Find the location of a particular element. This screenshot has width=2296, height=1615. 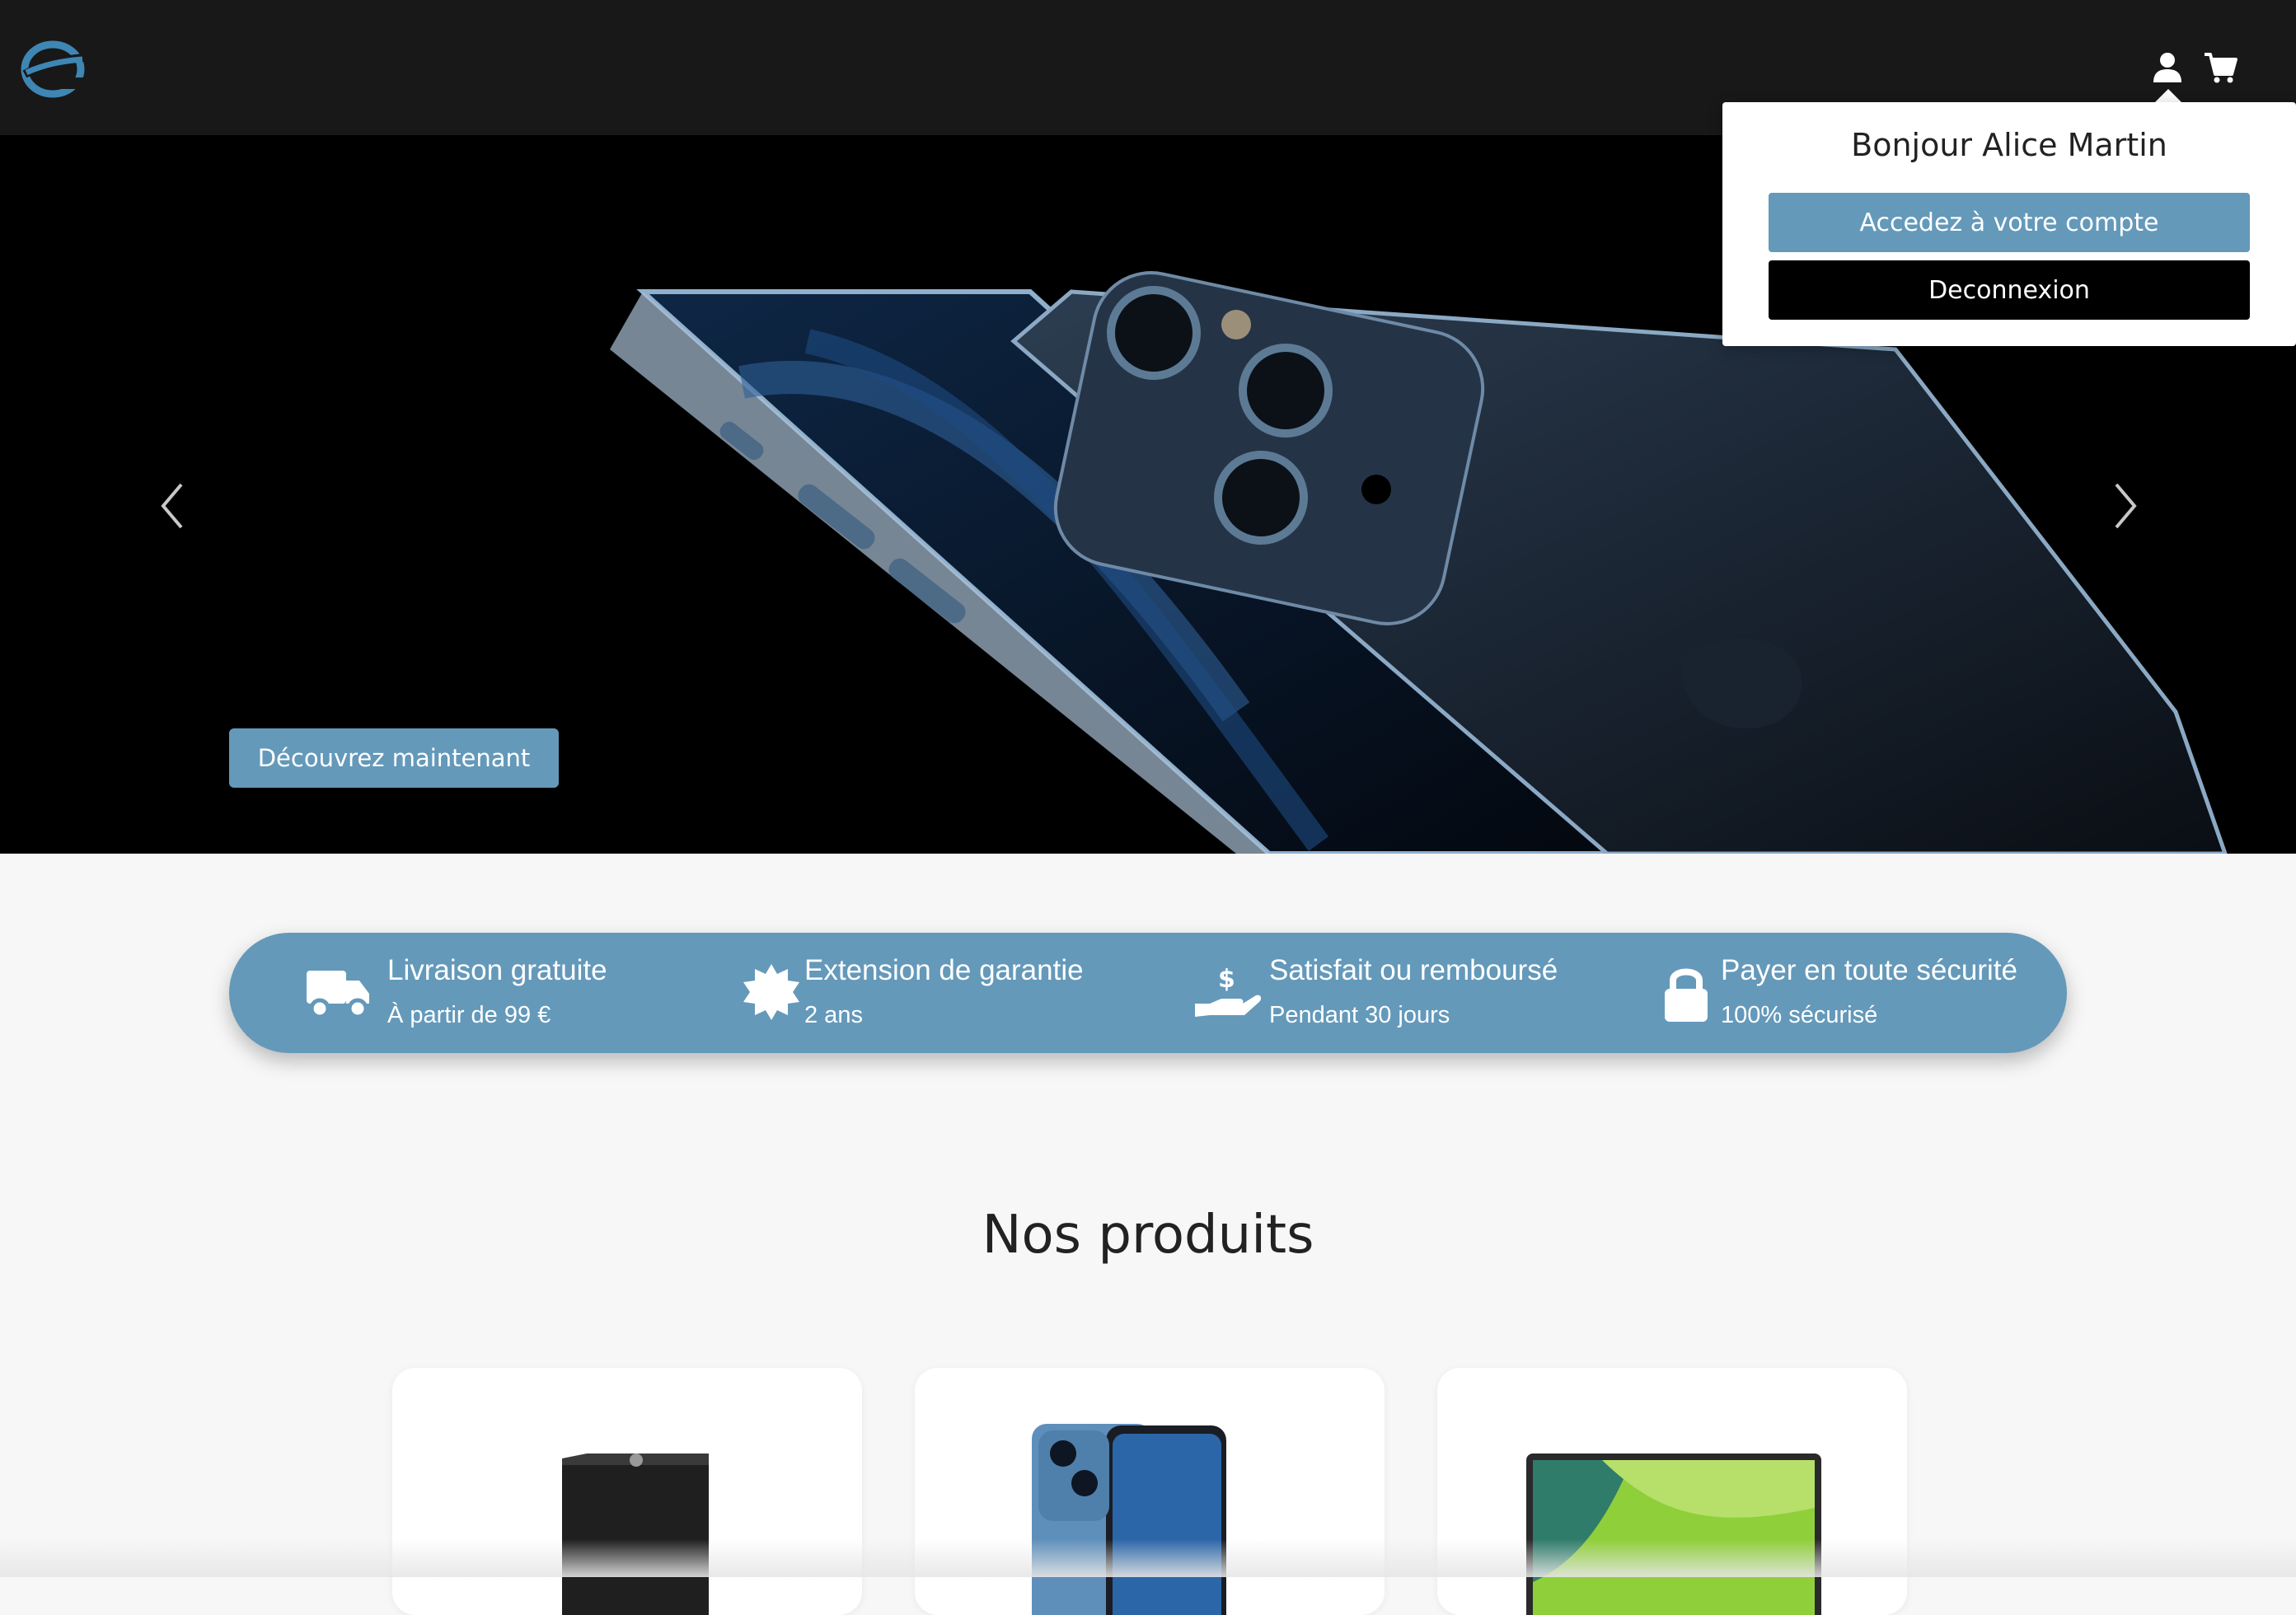

money-hand-icon: $ is located at coordinates (1228, 991).